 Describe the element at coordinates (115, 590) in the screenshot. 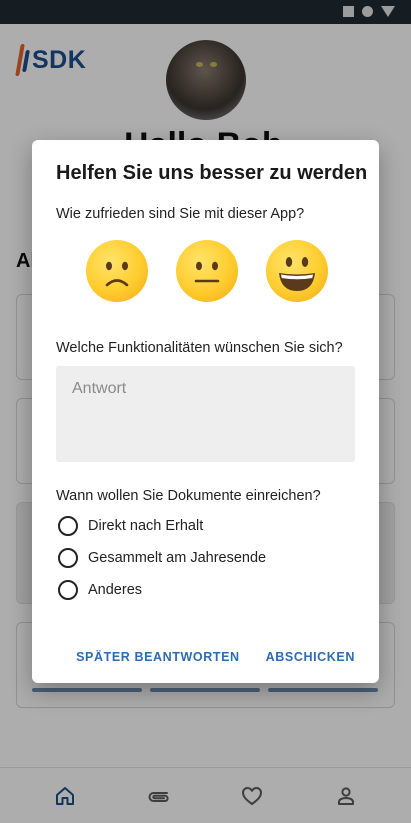

I see `radio-label: Anderes` at that location.